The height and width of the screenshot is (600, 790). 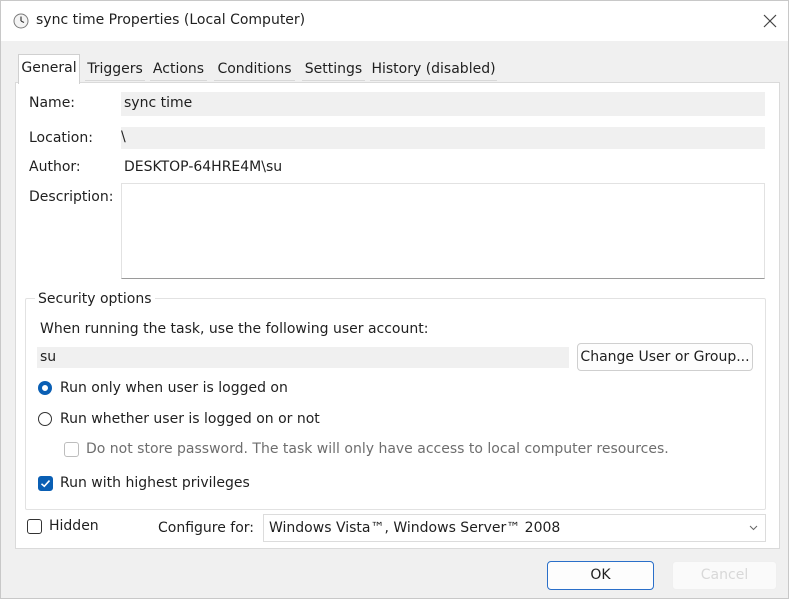 What do you see at coordinates (190, 419) in the screenshot?
I see `radio-whether-logged-on-label: Run whether user is logged on or not` at bounding box center [190, 419].